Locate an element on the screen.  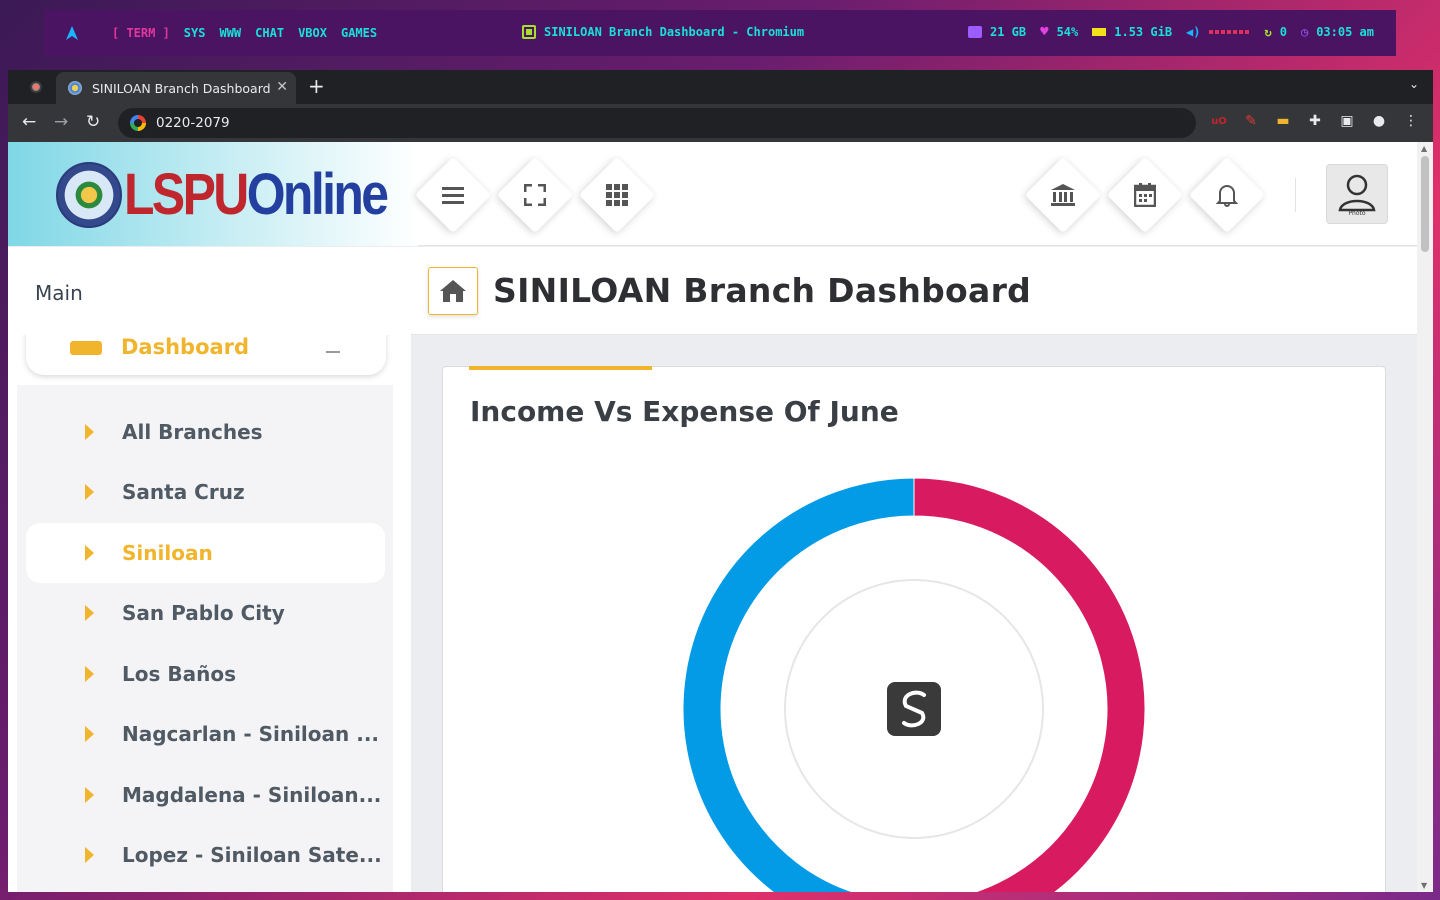
home-button is located at coordinates (453, 291).